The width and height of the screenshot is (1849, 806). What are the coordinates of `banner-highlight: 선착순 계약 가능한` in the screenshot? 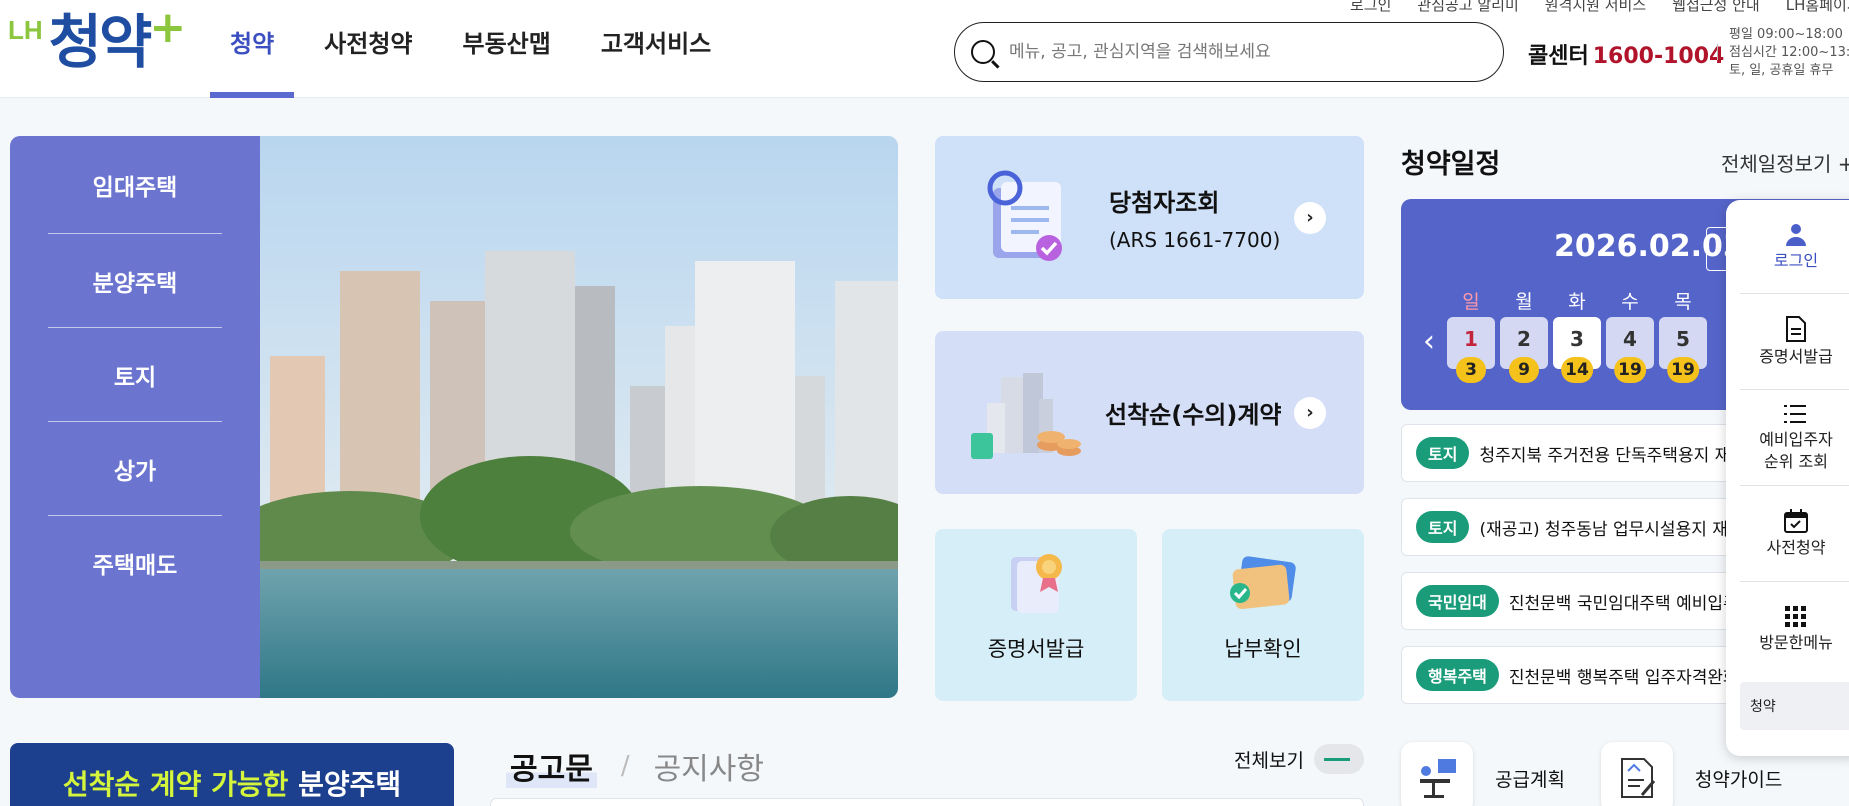 It's located at (175, 784).